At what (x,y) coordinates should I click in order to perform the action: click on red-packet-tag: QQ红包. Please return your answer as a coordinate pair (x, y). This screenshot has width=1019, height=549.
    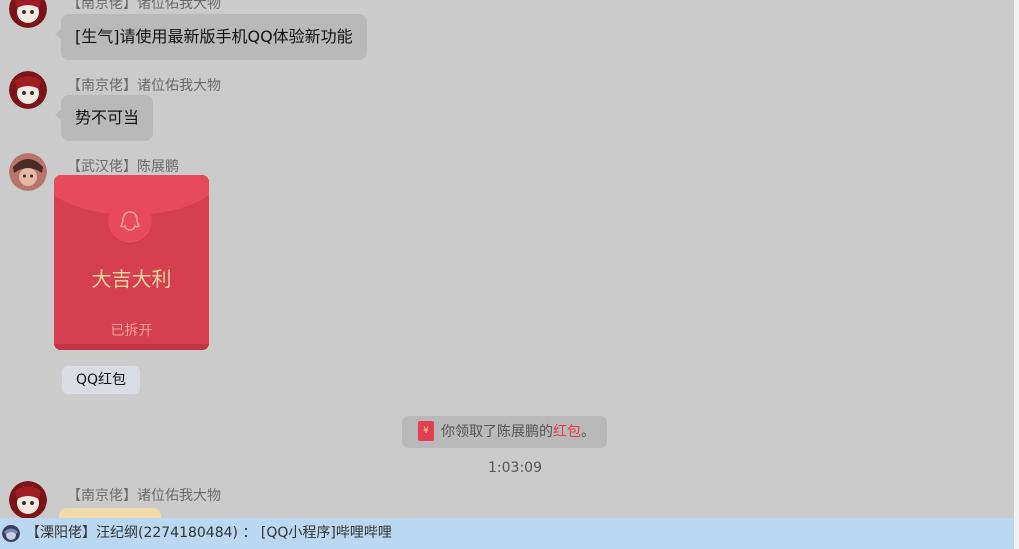
    Looking at the image, I should click on (101, 380).